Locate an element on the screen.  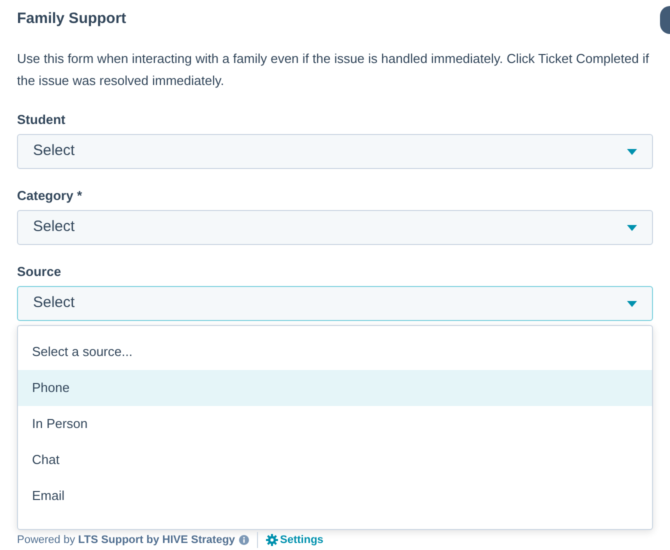
settings-icon is located at coordinates (272, 540).